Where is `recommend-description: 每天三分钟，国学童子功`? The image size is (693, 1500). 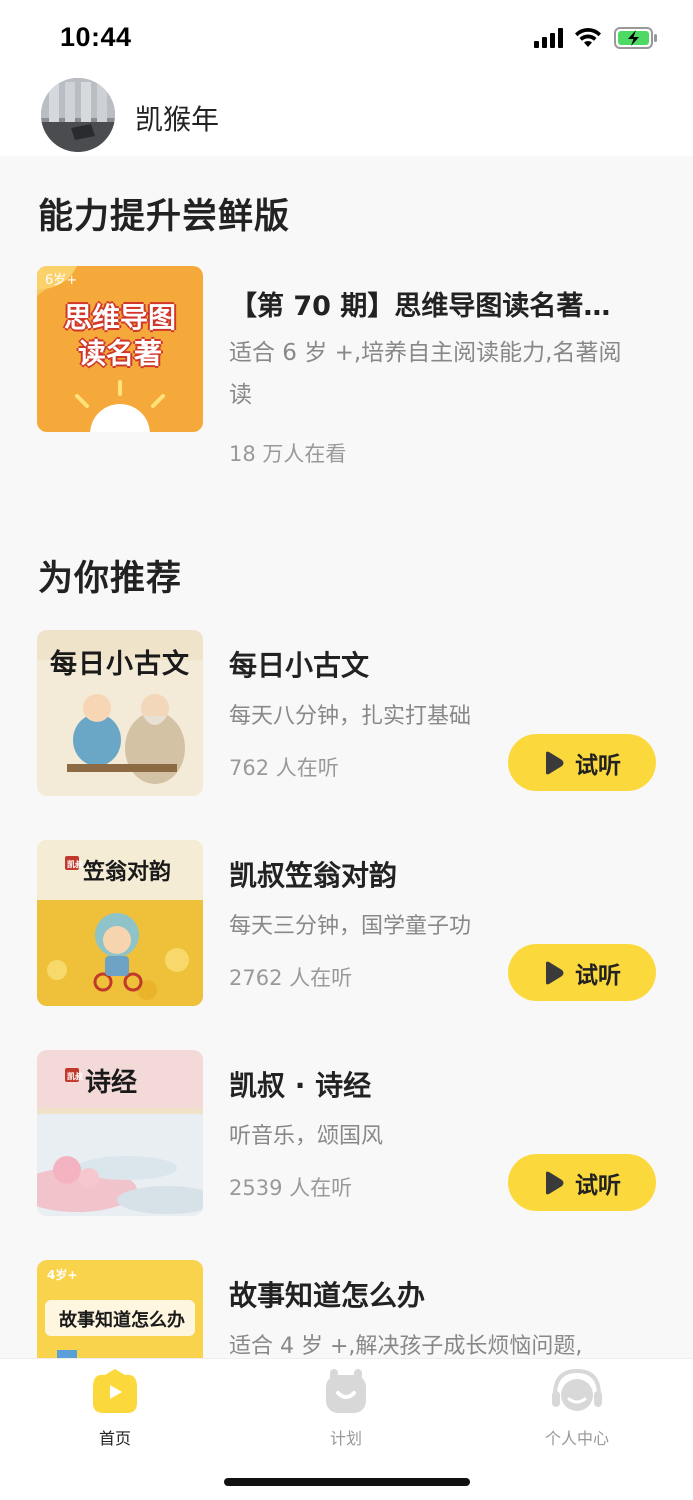 recommend-description: 每天三分钟，国学童子功 is located at coordinates (350, 926).